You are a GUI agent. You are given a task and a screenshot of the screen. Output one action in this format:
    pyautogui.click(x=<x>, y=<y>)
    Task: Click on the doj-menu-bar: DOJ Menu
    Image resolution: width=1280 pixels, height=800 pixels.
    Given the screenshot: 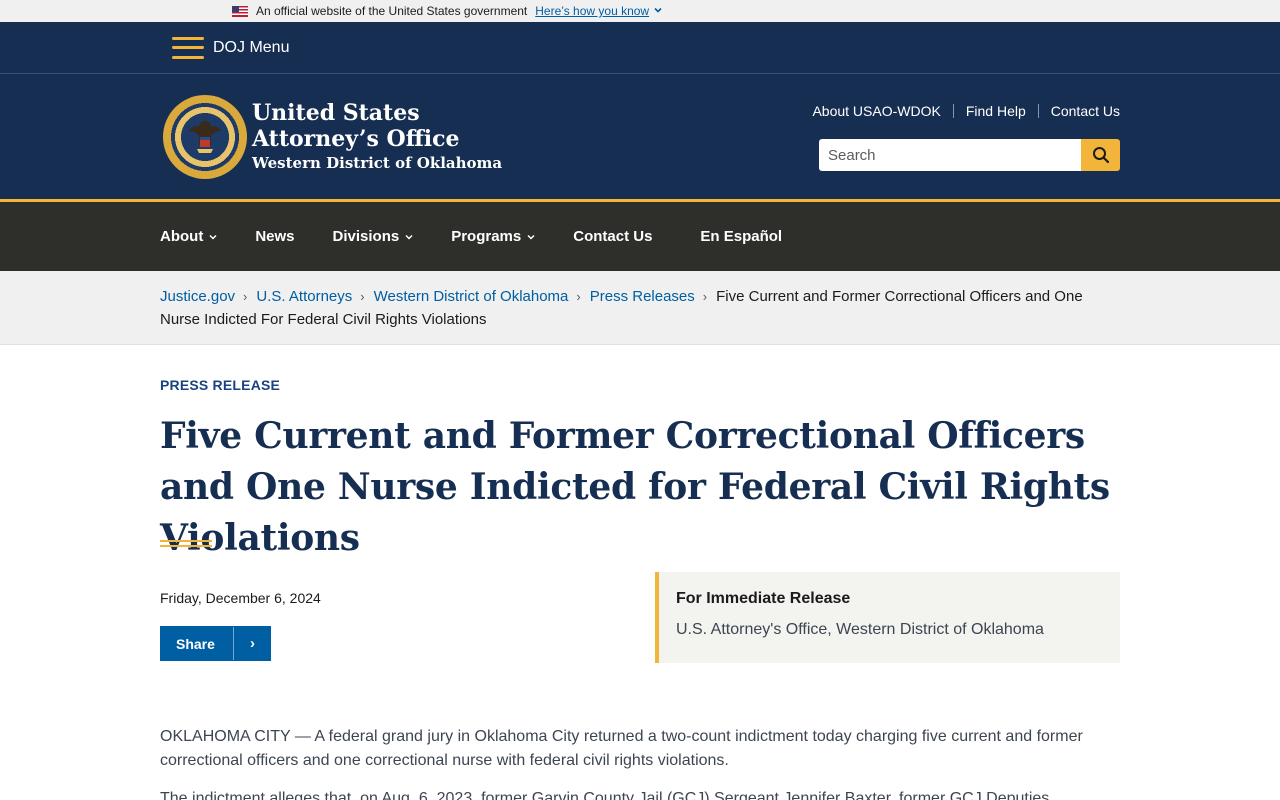 What is the action you would take?
    pyautogui.click(x=640, y=48)
    